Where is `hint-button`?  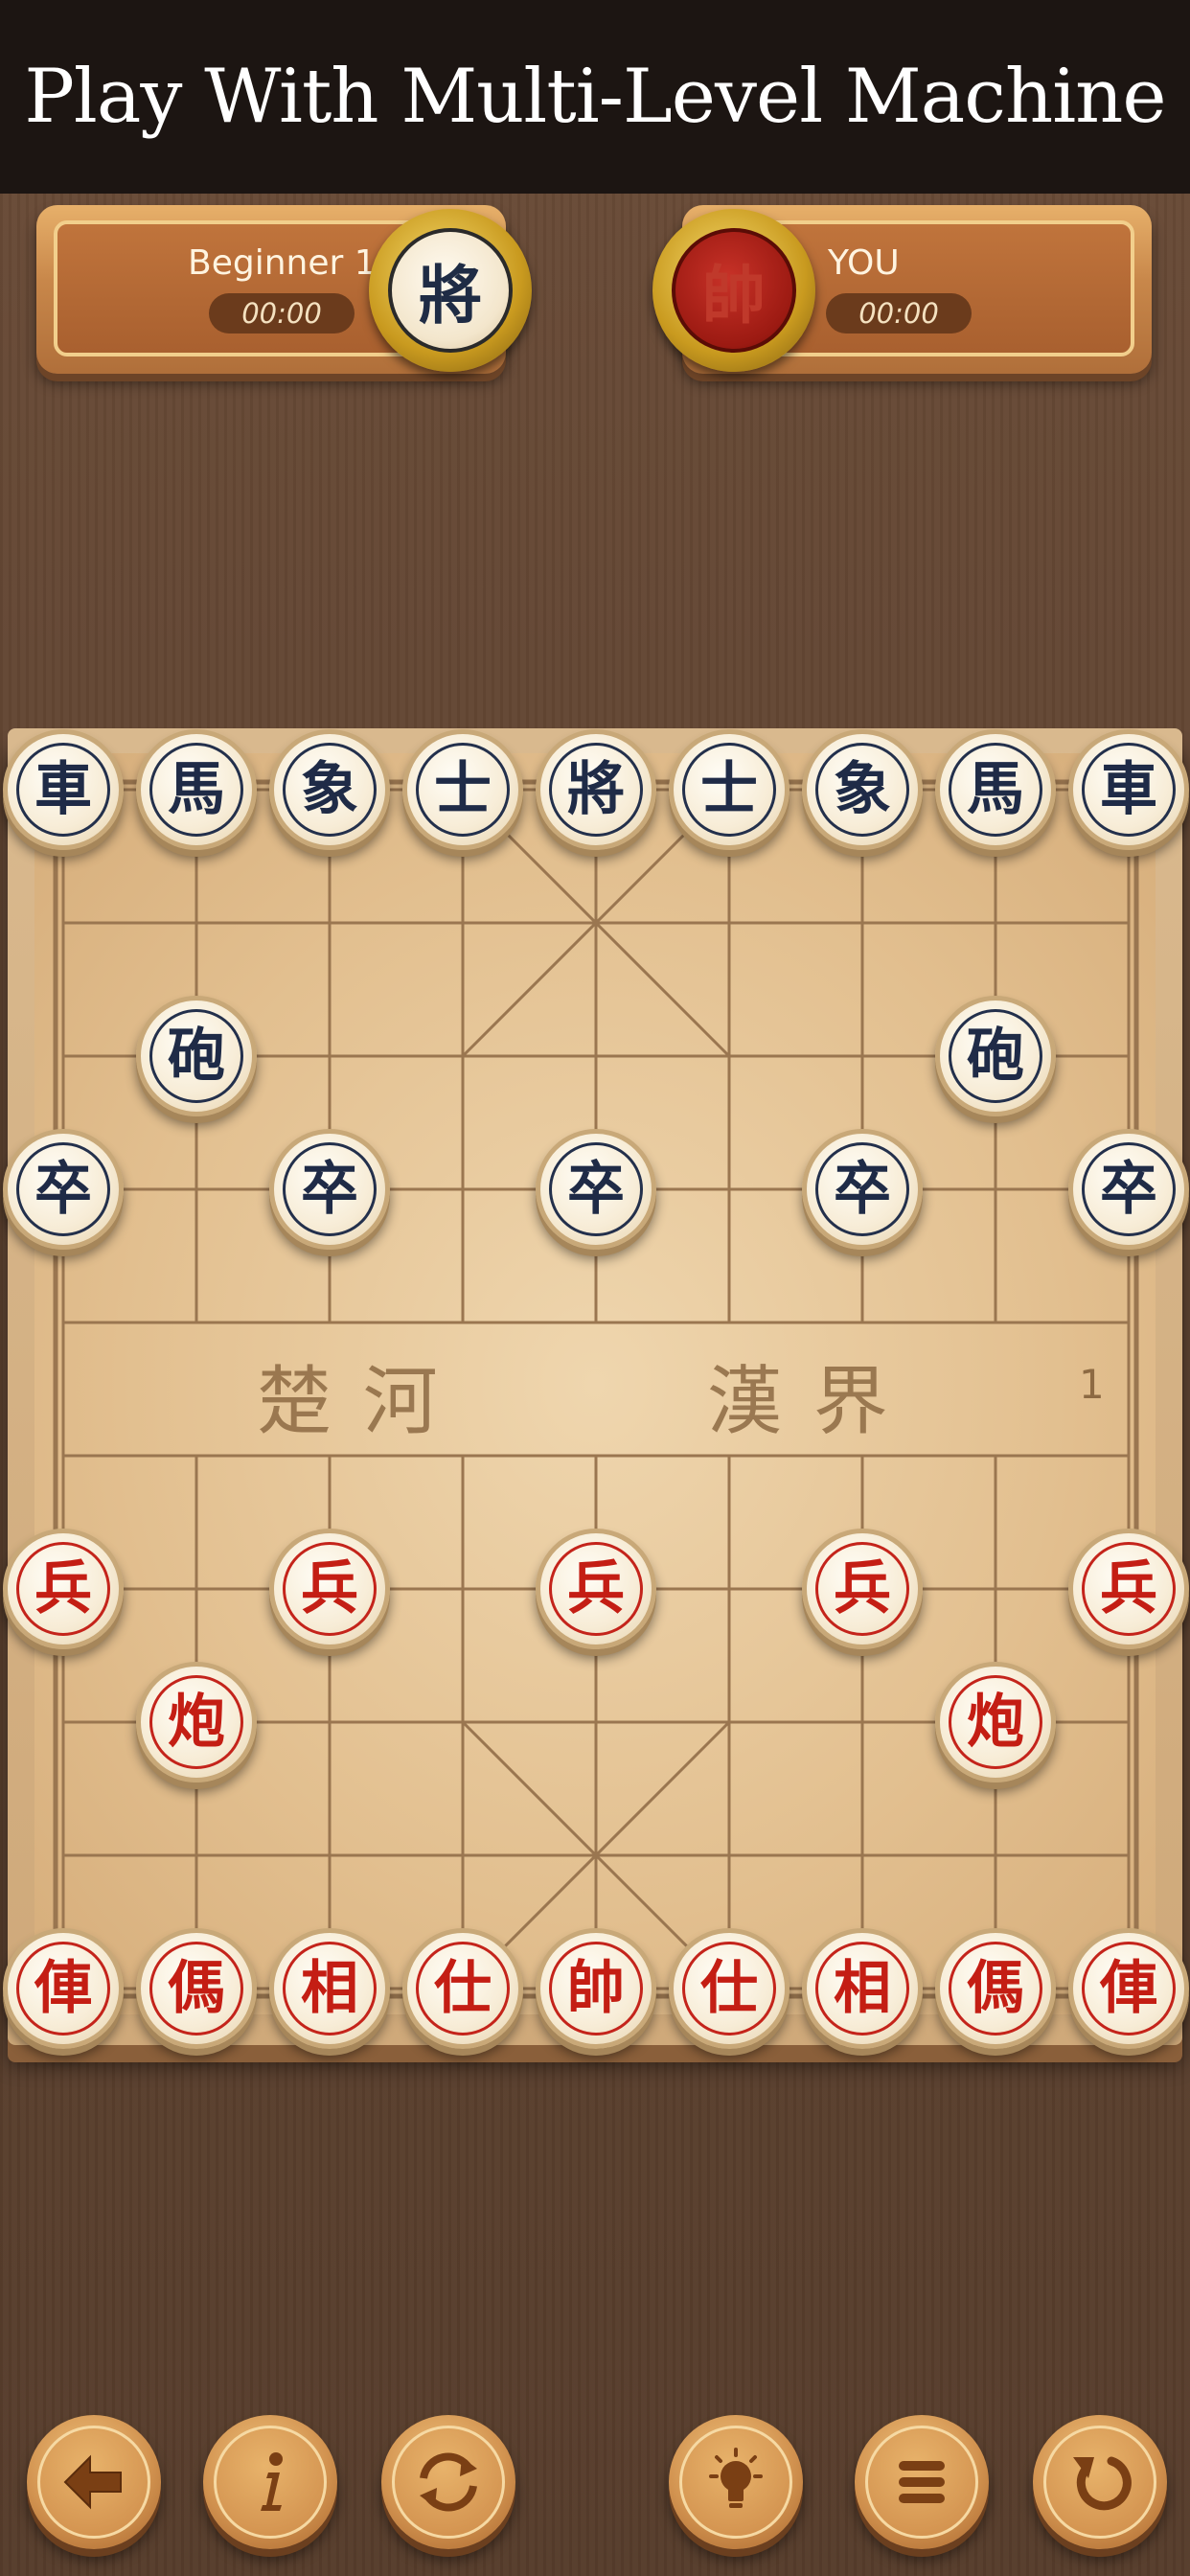 hint-button is located at coordinates (736, 2482).